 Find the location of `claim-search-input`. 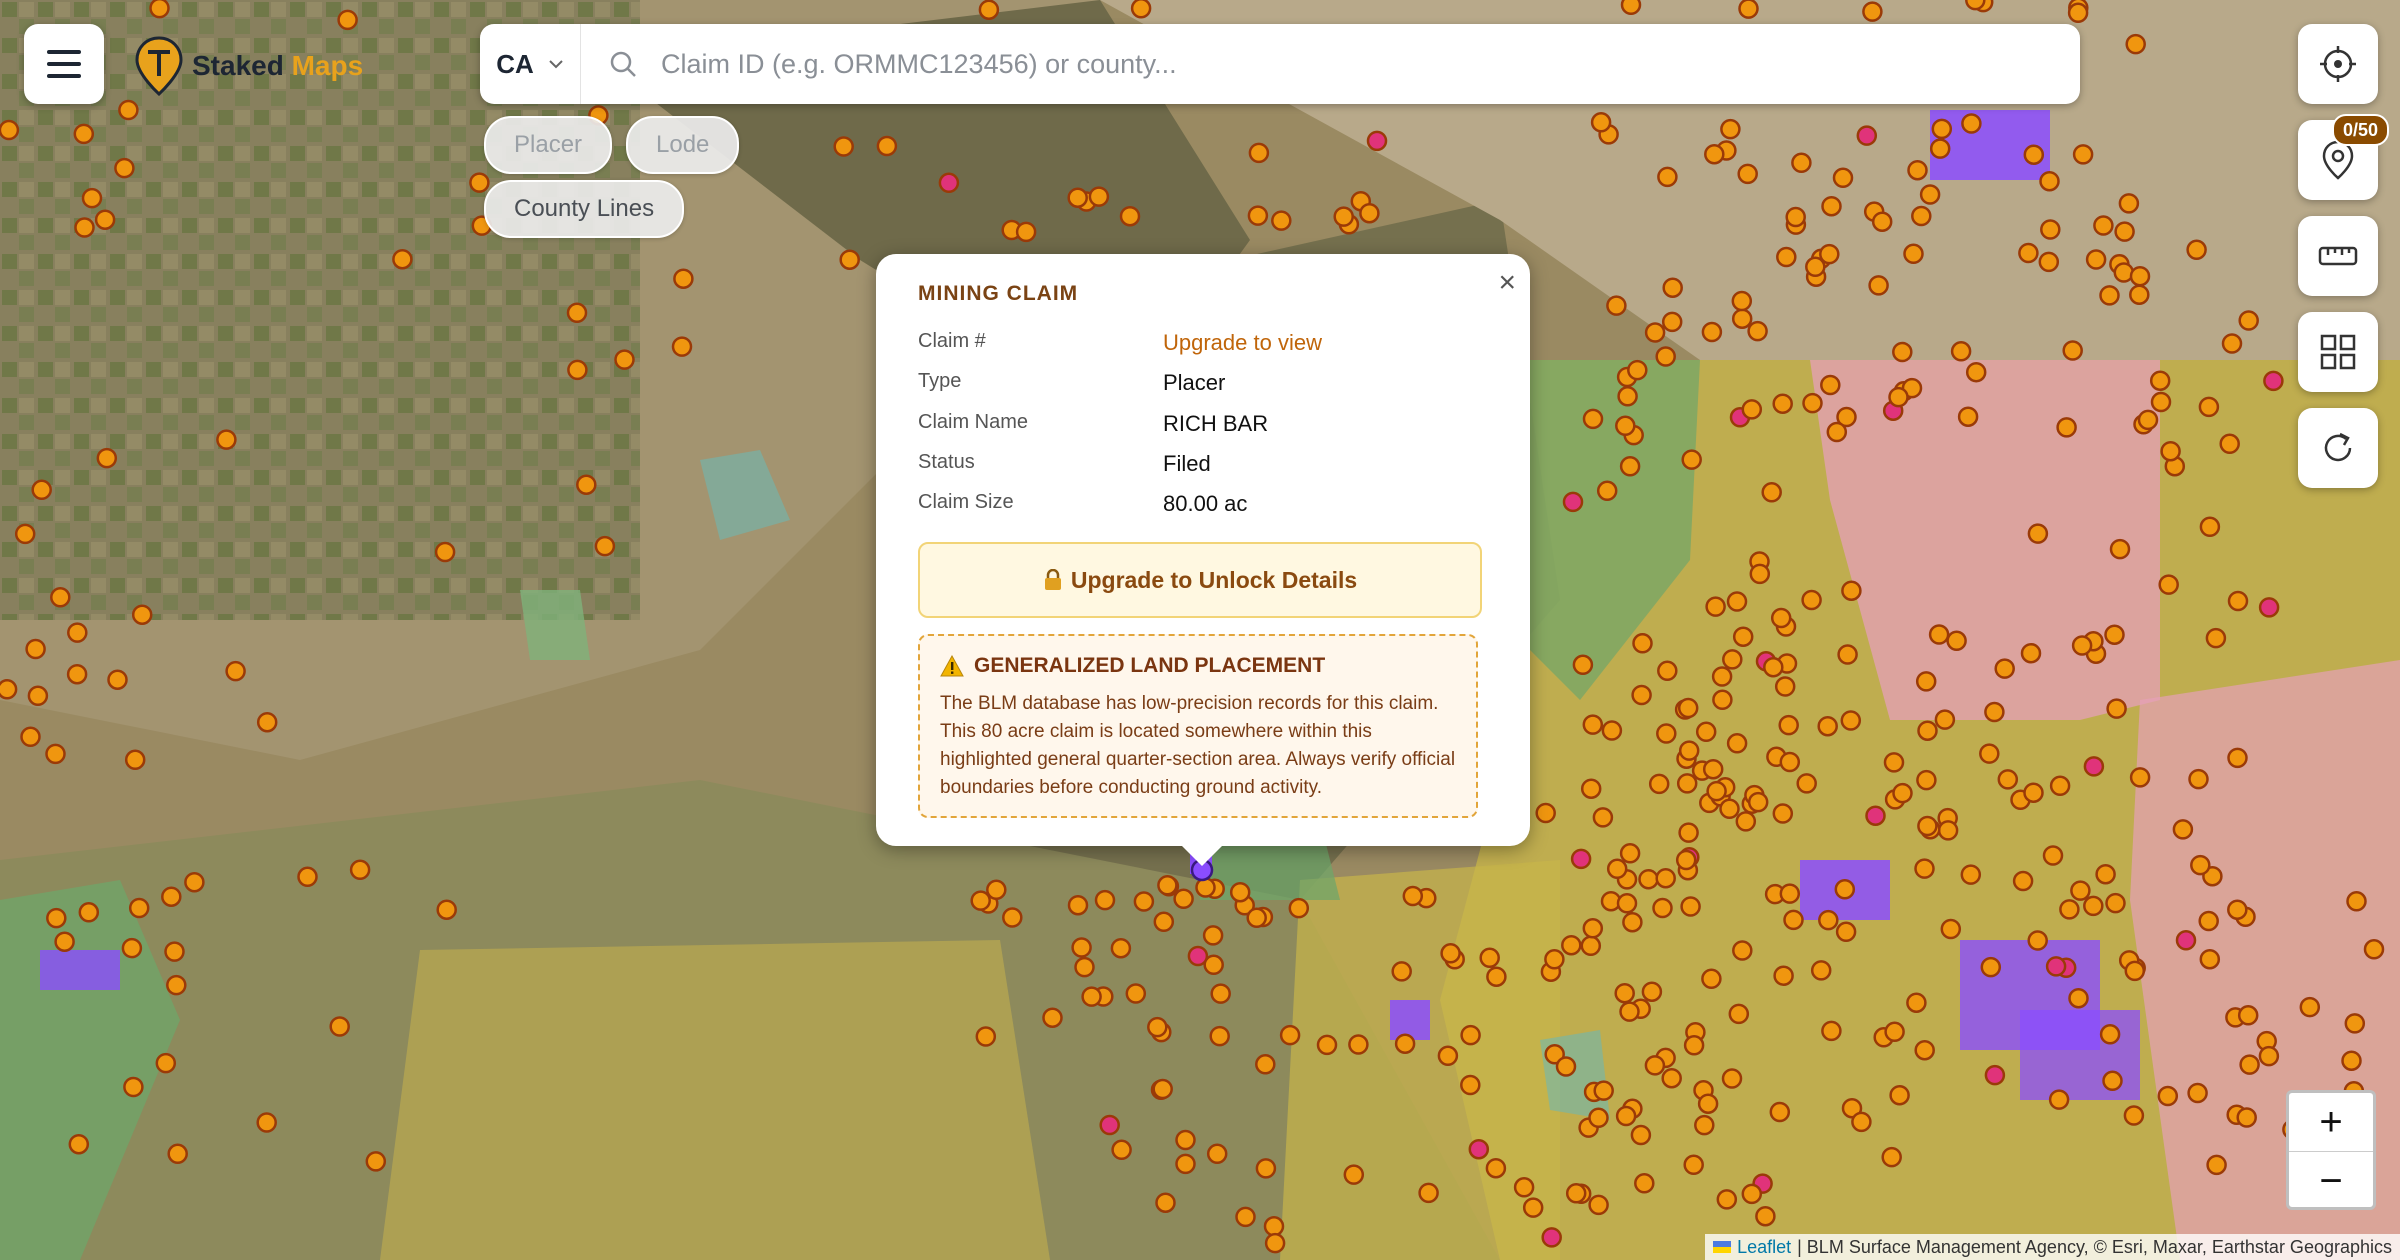

claim-search-input is located at coordinates (1369, 64).